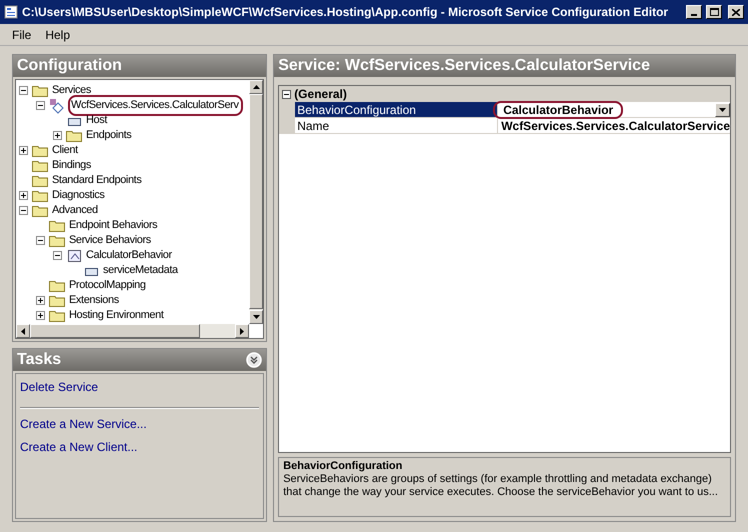  What do you see at coordinates (107, 285) in the screenshot?
I see `tree-item: ProtocolMapping` at bounding box center [107, 285].